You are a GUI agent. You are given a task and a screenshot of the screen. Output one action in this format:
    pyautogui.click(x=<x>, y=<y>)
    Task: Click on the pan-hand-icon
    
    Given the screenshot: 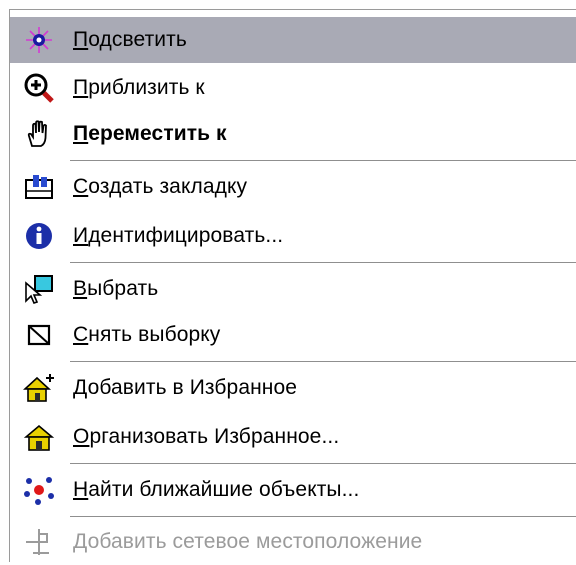 What is the action you would take?
    pyautogui.click(x=39, y=134)
    